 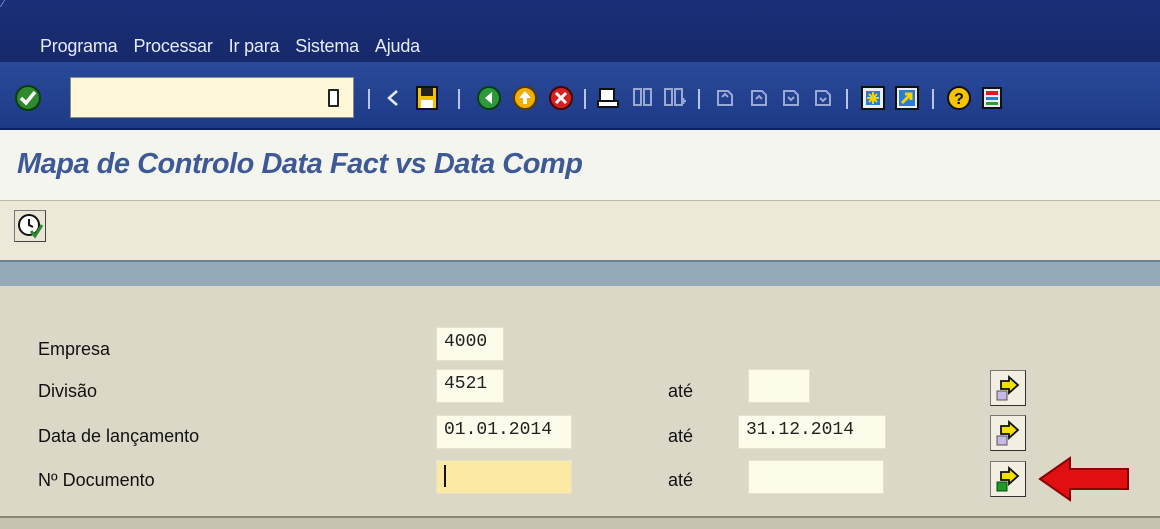 I want to click on label-empresa: Empresa, so click(x=74, y=349).